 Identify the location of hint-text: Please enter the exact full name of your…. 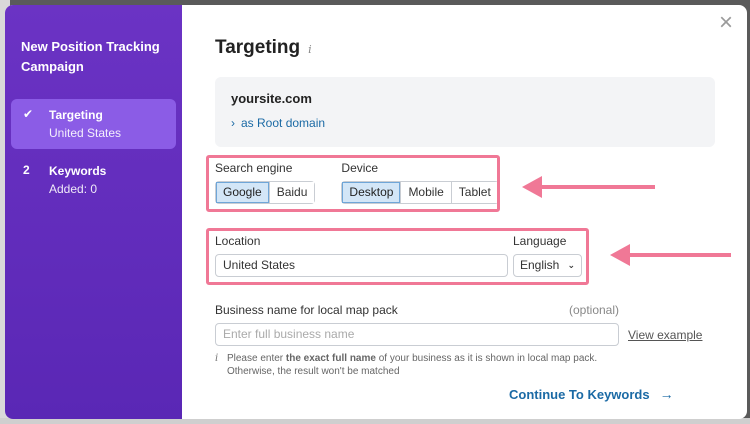
(431, 365).